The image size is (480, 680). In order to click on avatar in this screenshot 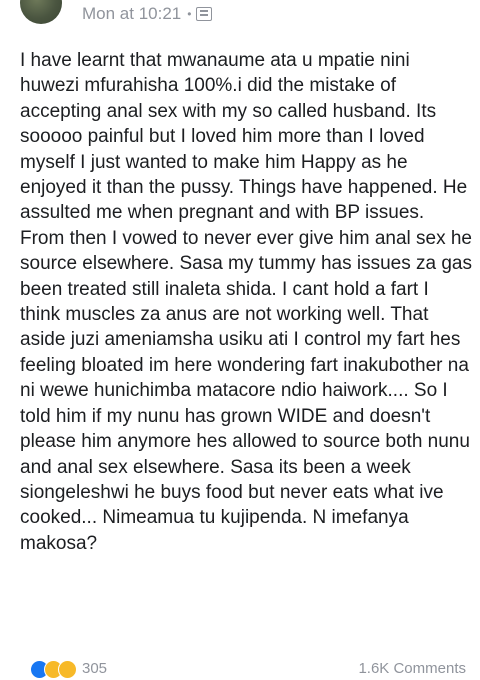, I will do `click(41, 12)`.